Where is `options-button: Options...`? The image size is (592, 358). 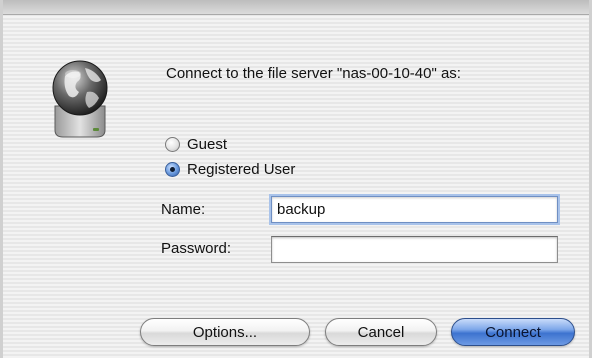 options-button: Options... is located at coordinates (225, 332).